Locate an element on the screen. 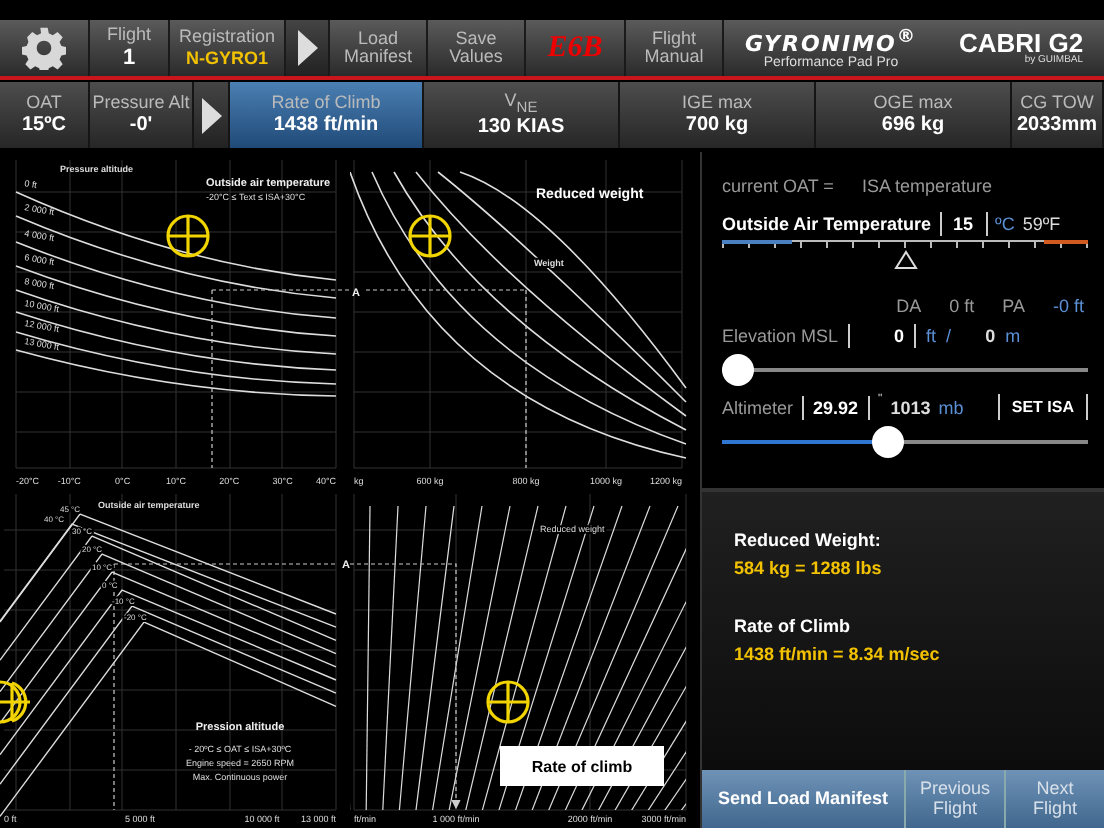  unit-label: mb is located at coordinates (951, 407).